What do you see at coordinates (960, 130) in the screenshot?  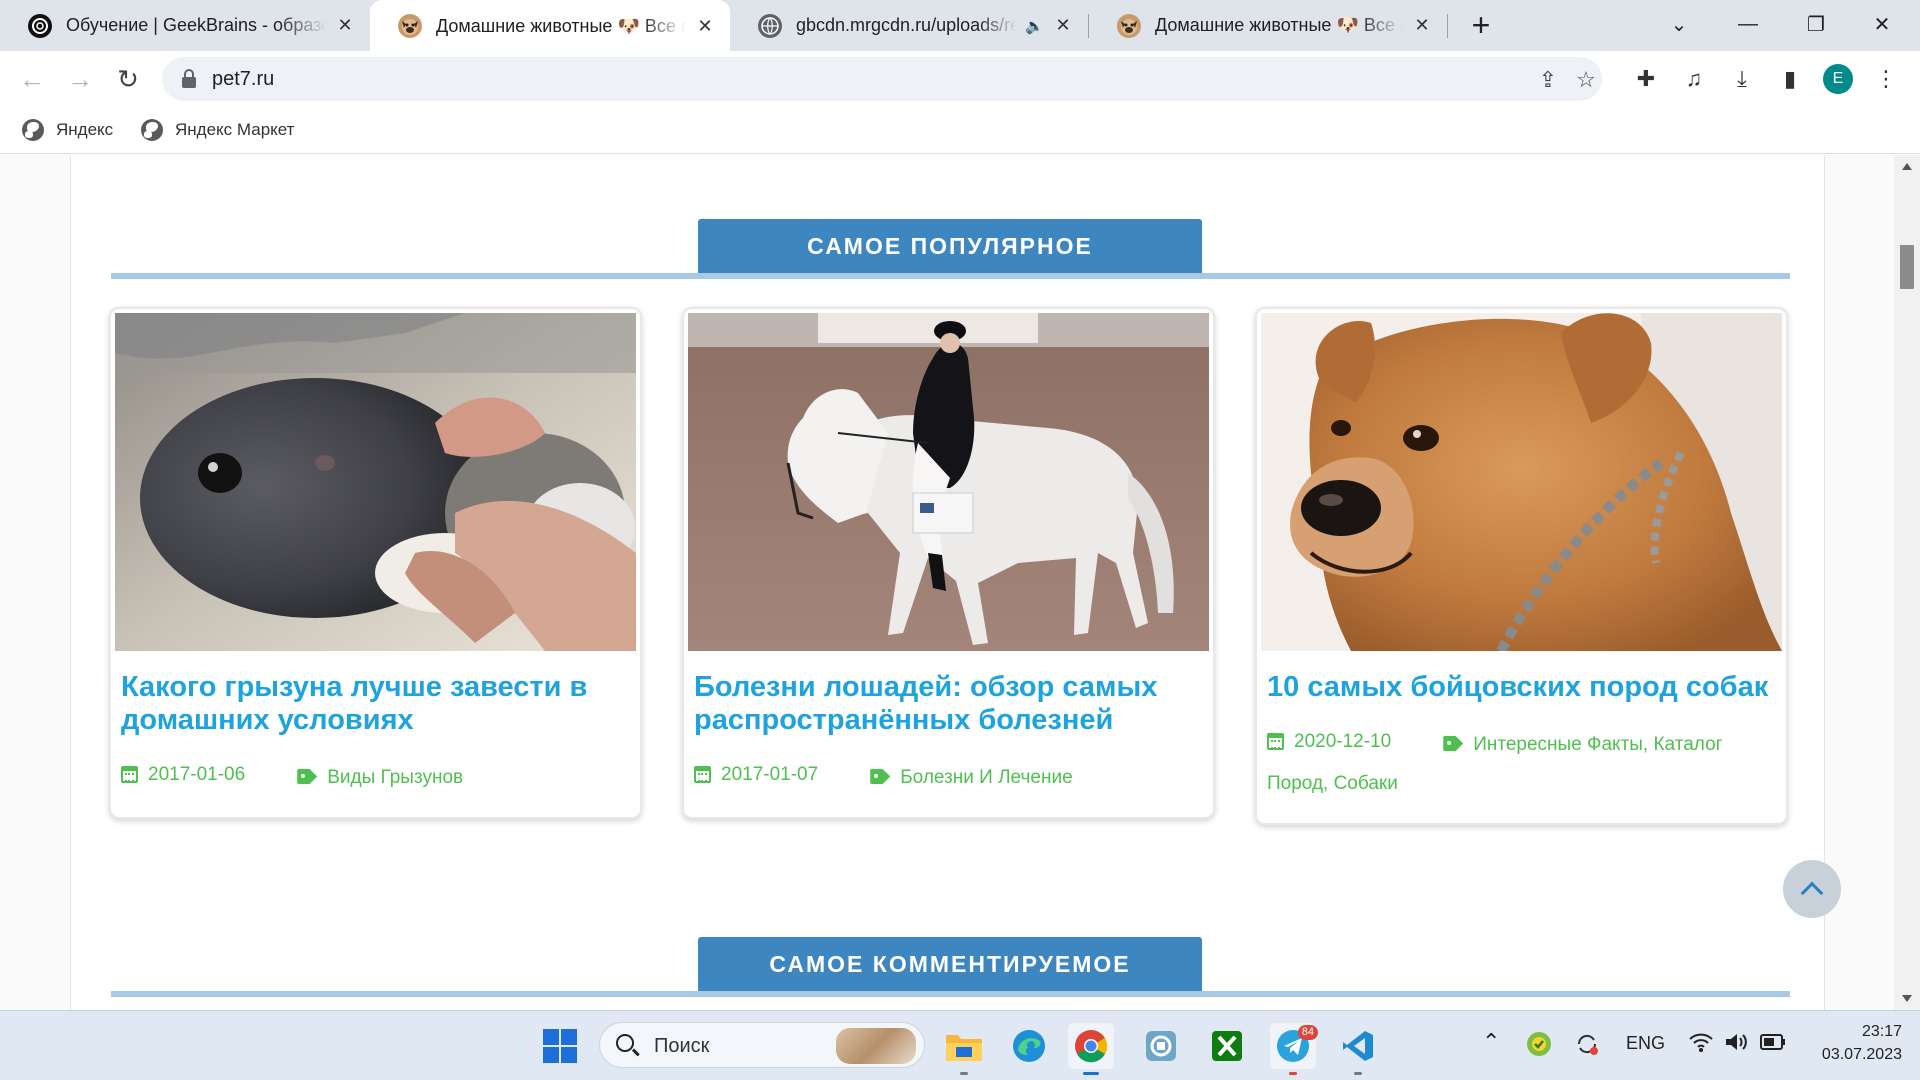 I see `bookmarks-bar: Яндекс Яндекс Маркет` at bounding box center [960, 130].